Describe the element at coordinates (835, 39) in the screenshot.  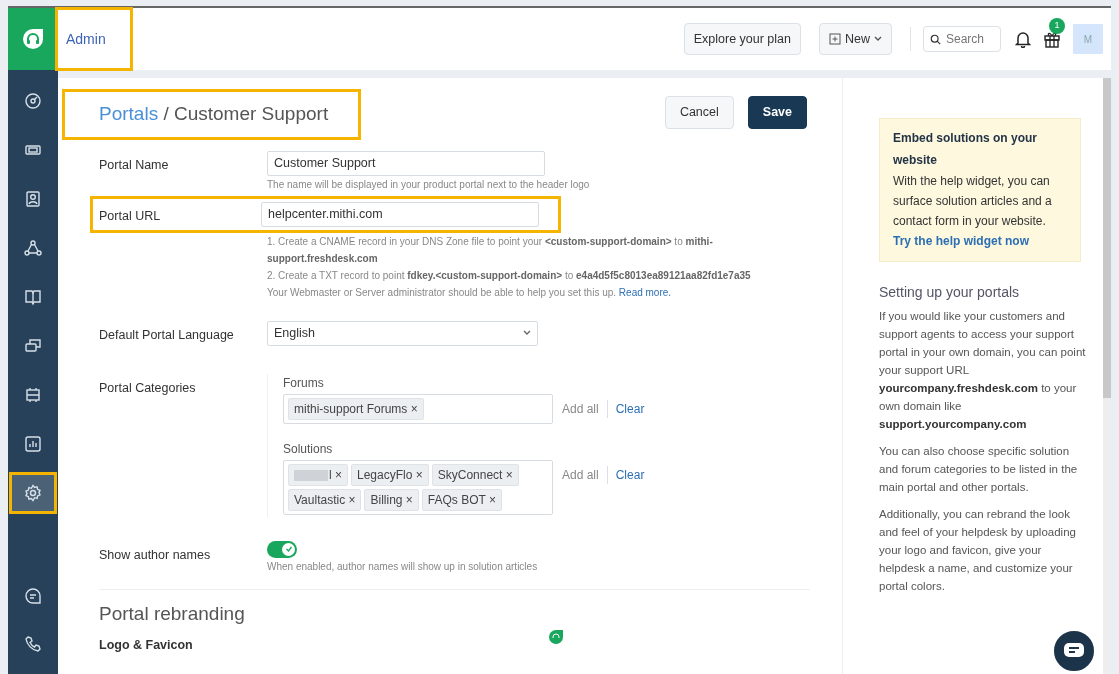
I see `add-icon` at that location.